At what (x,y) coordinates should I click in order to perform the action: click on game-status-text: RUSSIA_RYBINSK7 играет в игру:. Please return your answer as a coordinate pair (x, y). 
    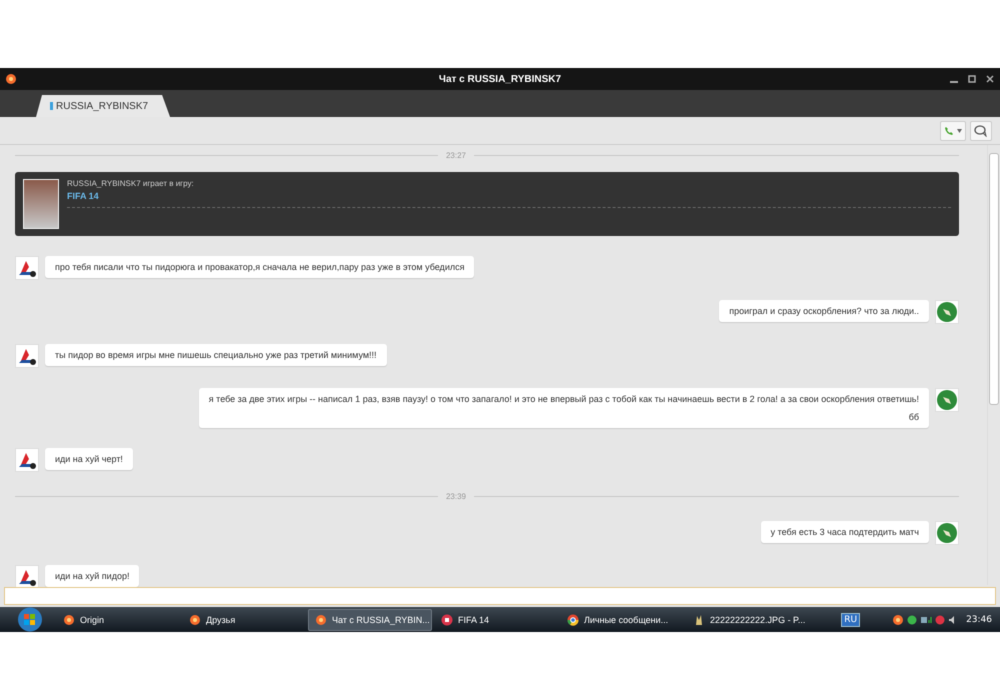
    Looking at the image, I should click on (131, 183).